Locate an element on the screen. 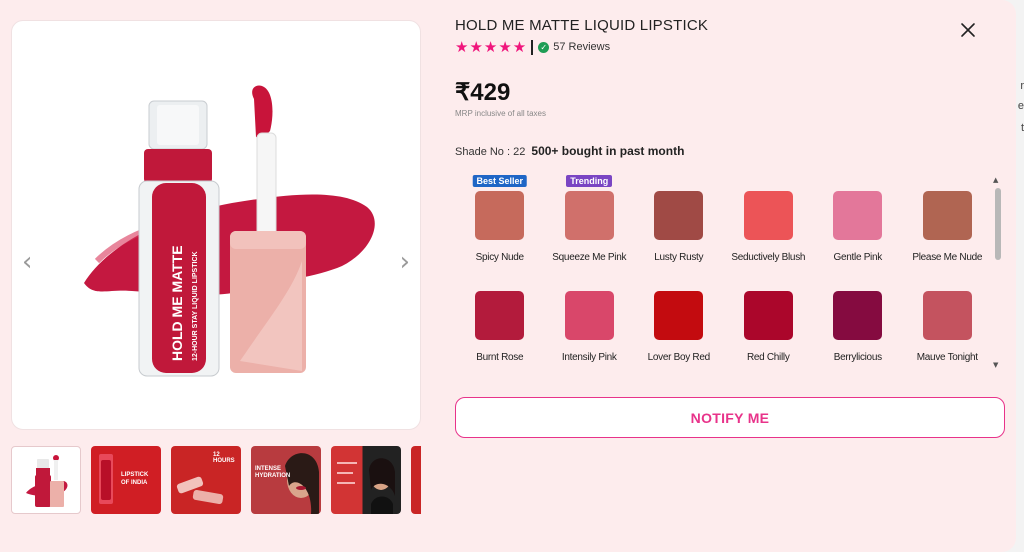 The height and width of the screenshot is (552, 1024). shade-name: Burnt Rose is located at coordinates (500, 357).